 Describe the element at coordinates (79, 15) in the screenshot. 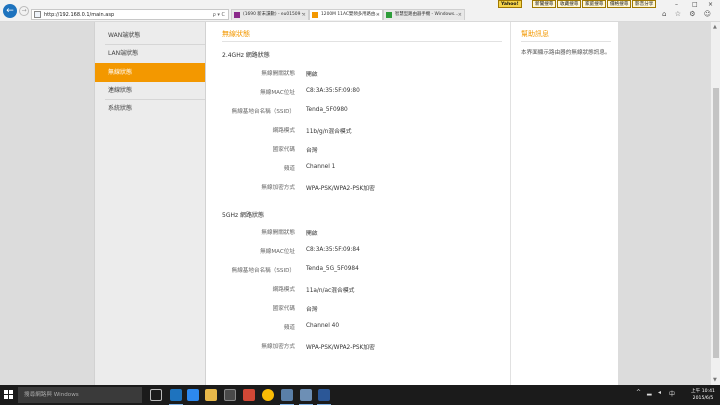

I see `address-url: http://192.168.0.1/main.asp` at that location.